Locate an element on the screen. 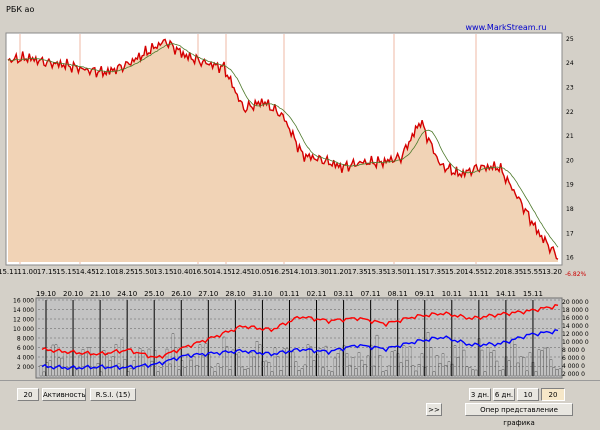 Image resolution: width=600 pixels, height=430 pixels. price-x-tick: 15.20 is located at coordinates (455, 272).